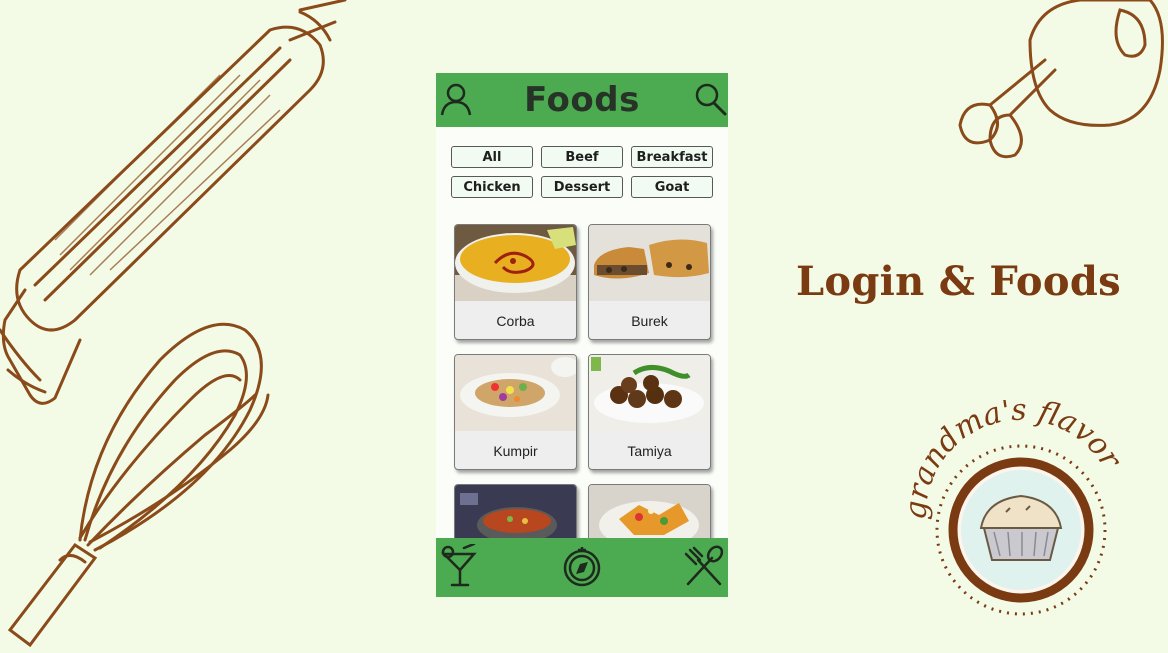  Describe the element at coordinates (649, 451) in the screenshot. I see `food-label: Tamiya` at that location.